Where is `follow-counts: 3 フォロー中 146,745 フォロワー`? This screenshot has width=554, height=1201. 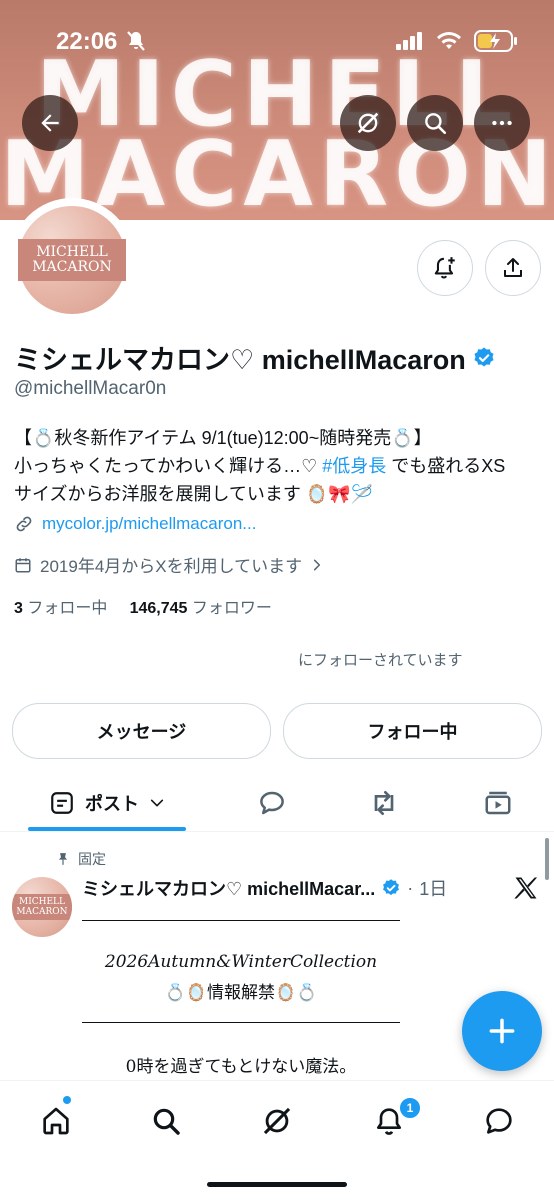 follow-counts: 3 フォロー中 146,745 フォロワー is located at coordinates (143, 606).